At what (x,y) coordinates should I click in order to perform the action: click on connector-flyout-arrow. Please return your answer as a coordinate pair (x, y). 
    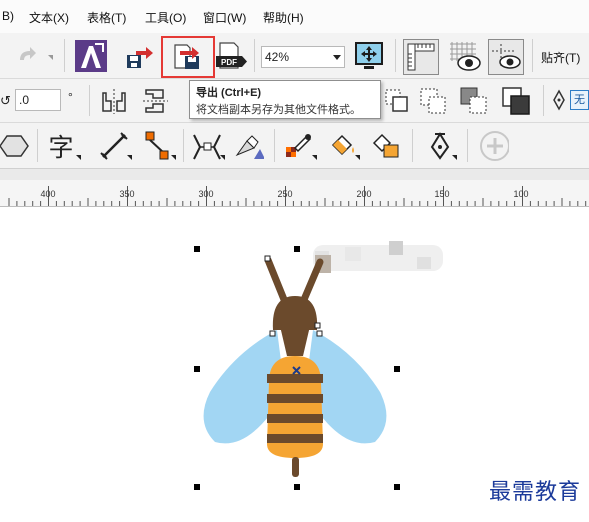
    Looking at the image, I should click on (173, 157).